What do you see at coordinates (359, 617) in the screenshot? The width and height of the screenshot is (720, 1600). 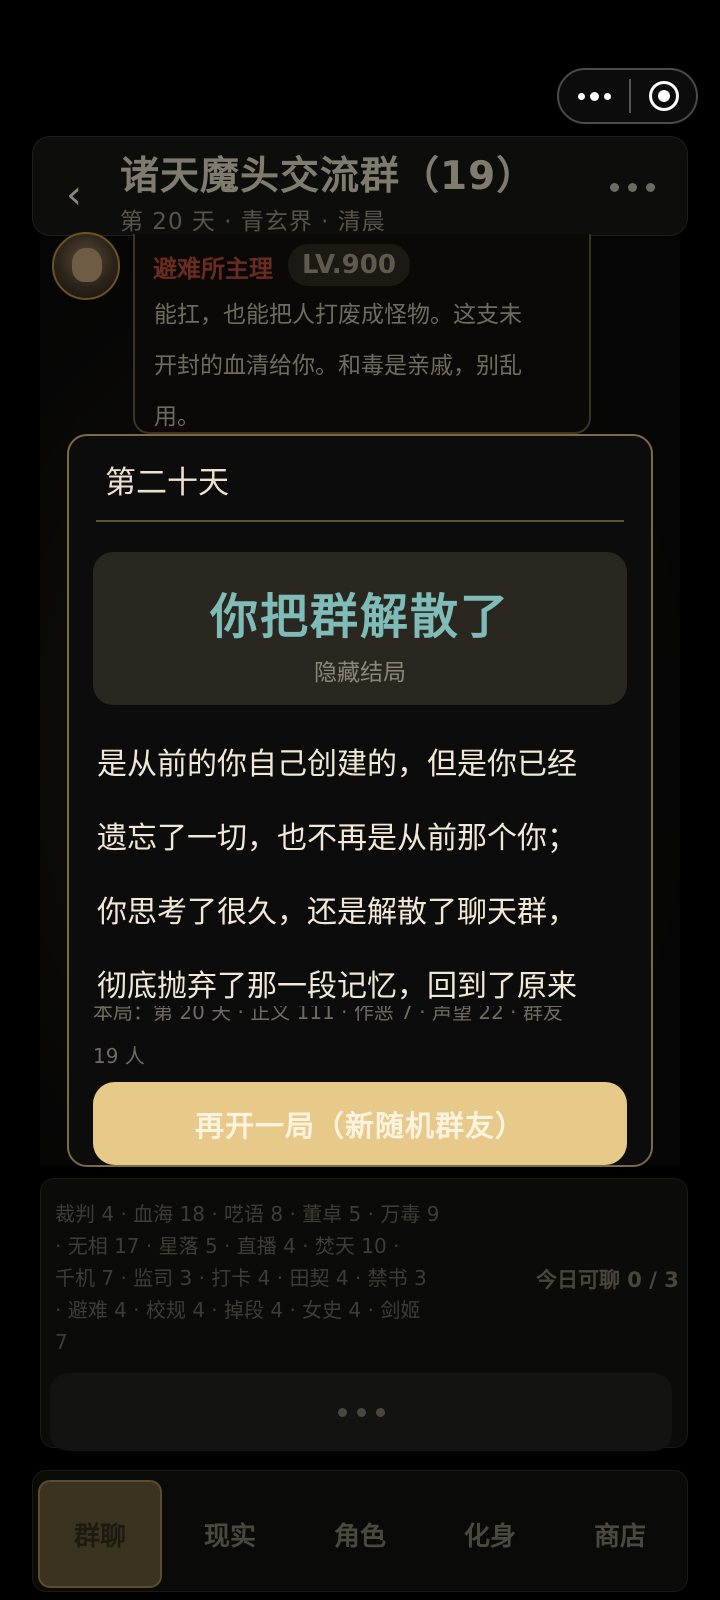 I see `ending-title: 你把群解散了` at bounding box center [359, 617].